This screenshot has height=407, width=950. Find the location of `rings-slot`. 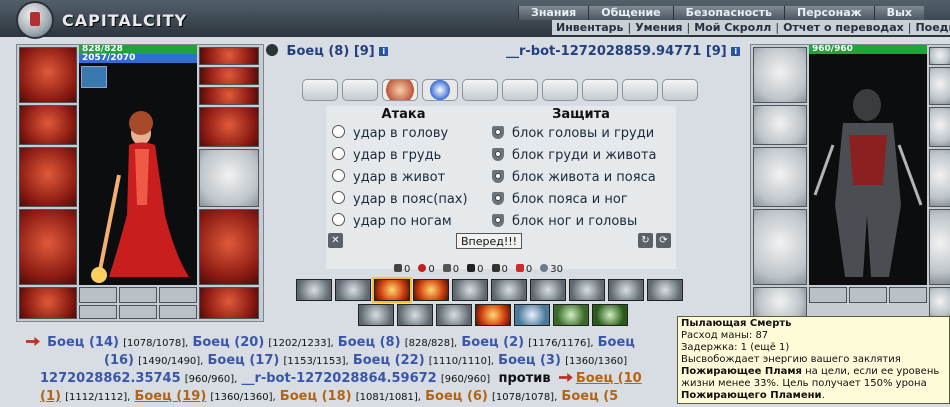

rings-slot is located at coordinates (229, 96).